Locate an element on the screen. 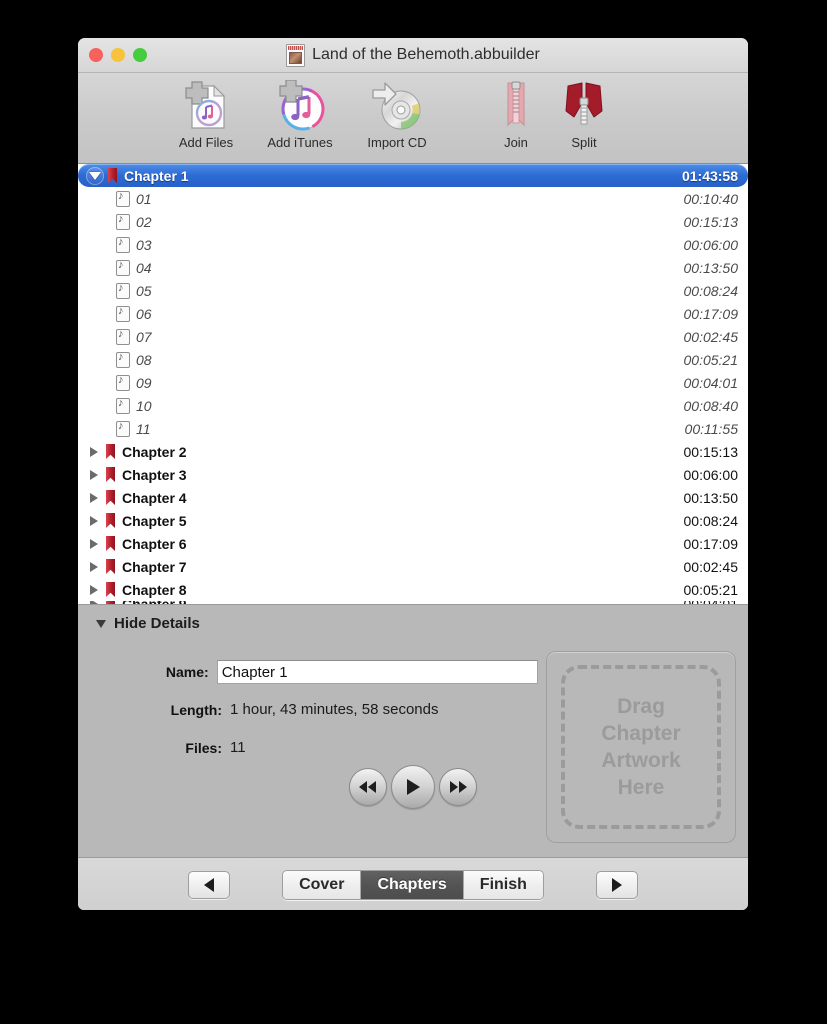  row-label: 08 is located at coordinates (144, 359).